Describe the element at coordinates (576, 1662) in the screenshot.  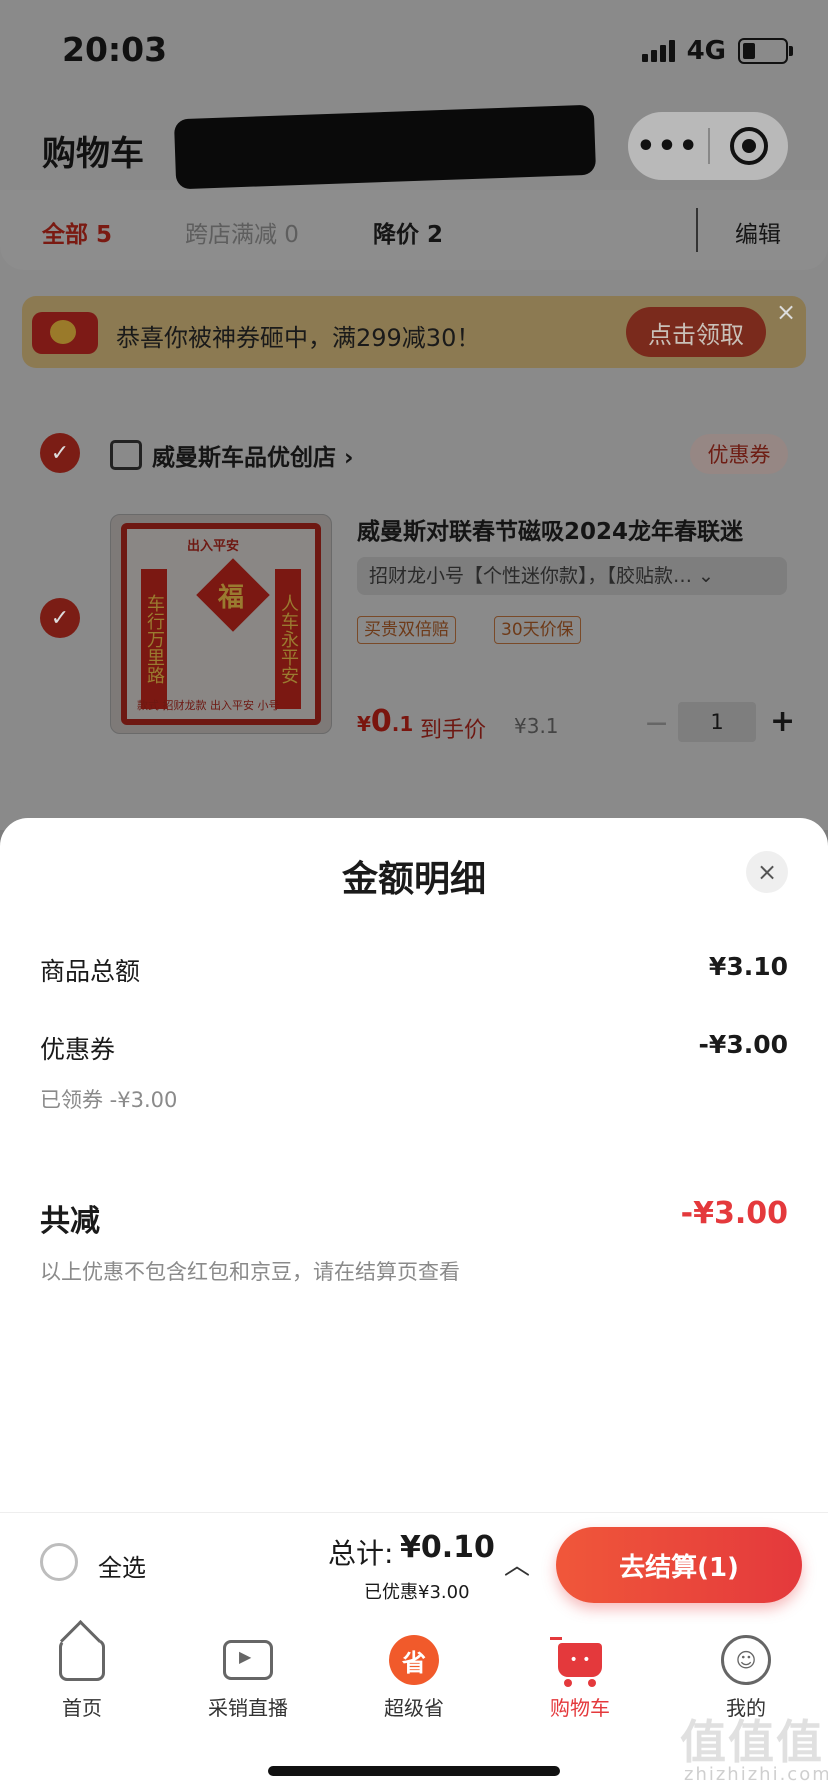
I see `cart-icon: • •` at that location.